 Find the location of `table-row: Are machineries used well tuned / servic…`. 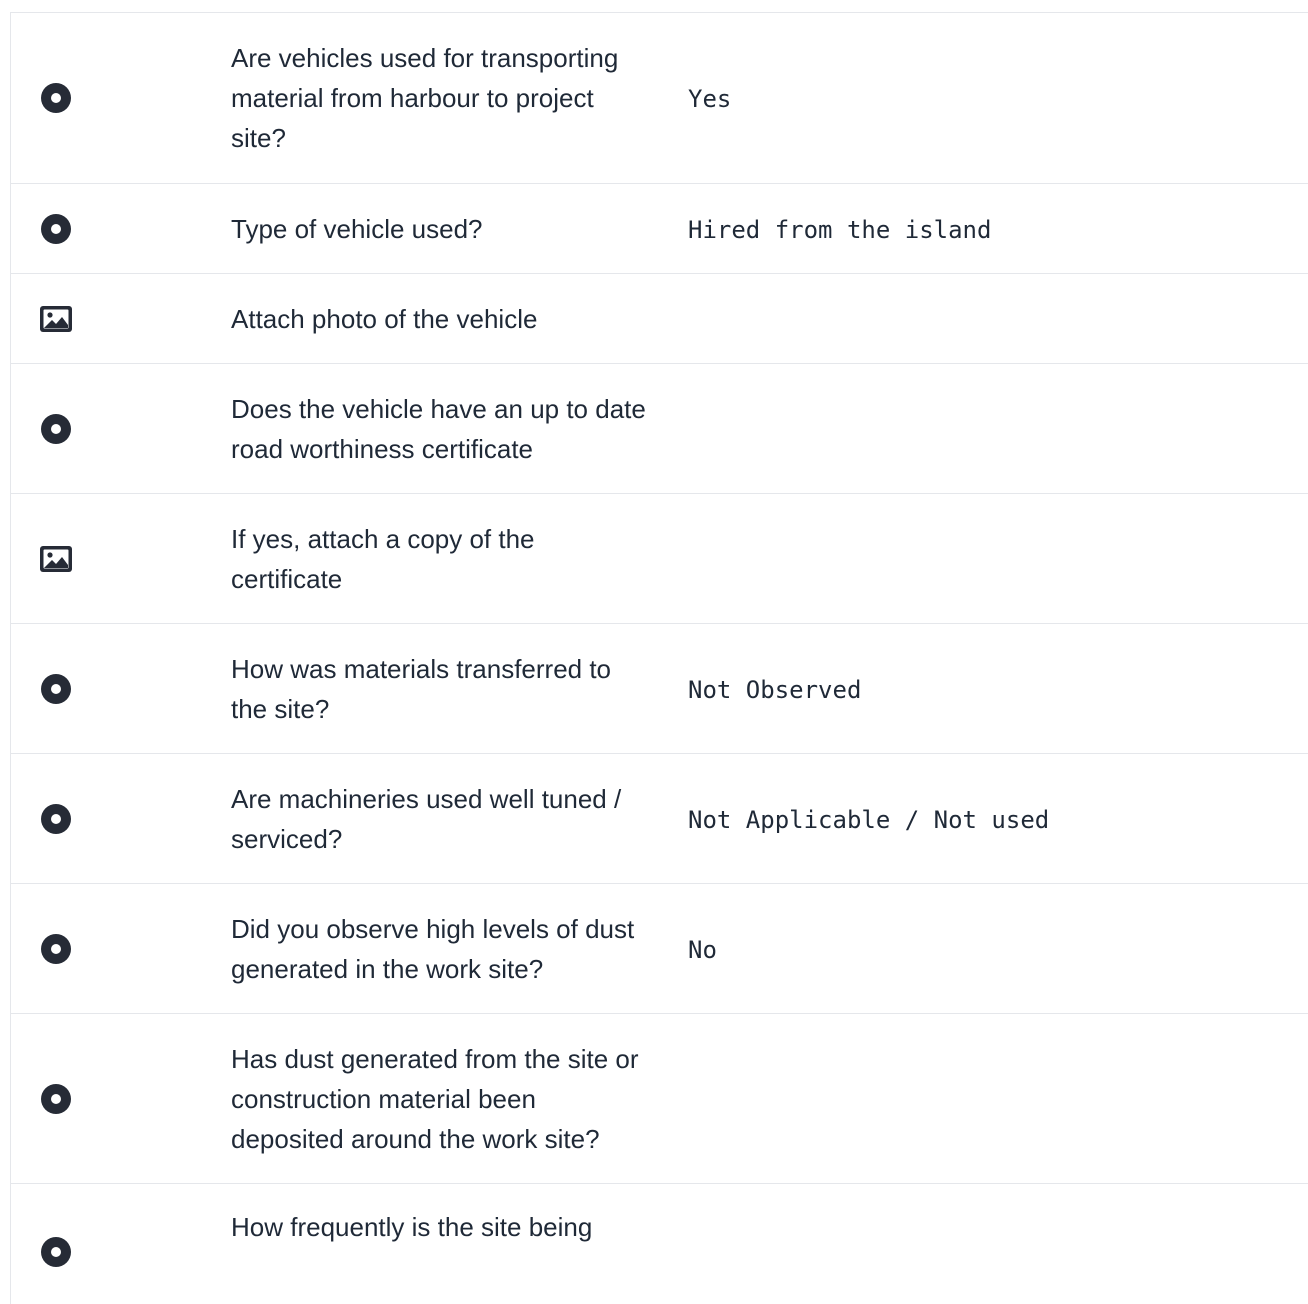

table-row: Are machineries used well tuned / servic… is located at coordinates (659, 819).